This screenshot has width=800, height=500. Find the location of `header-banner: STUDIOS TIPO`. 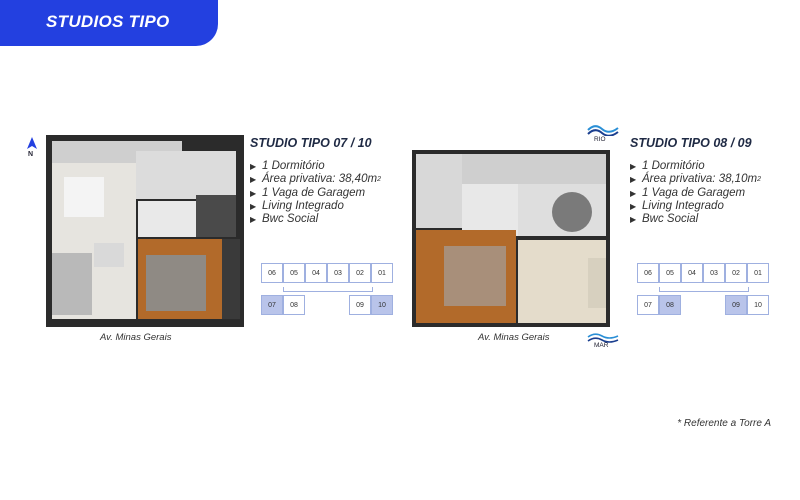

header-banner: STUDIOS TIPO is located at coordinates (109, 23).